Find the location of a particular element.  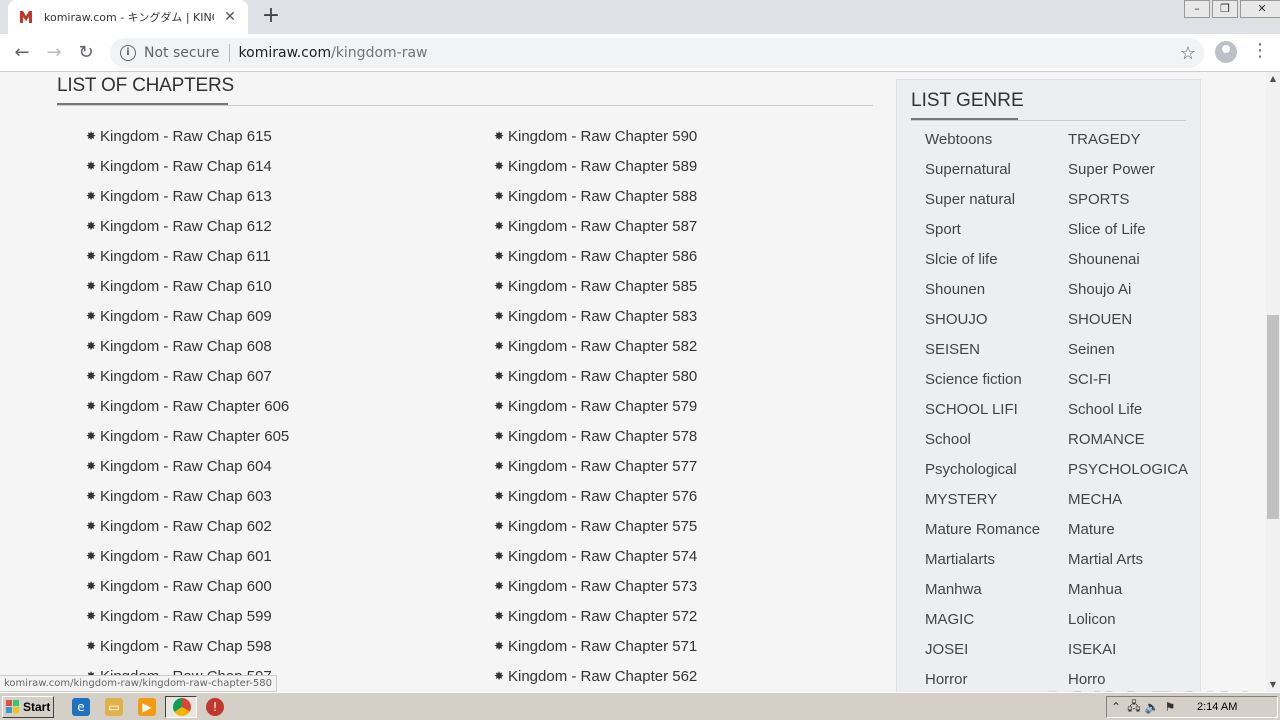

security-label: Not secure is located at coordinates (182, 53).